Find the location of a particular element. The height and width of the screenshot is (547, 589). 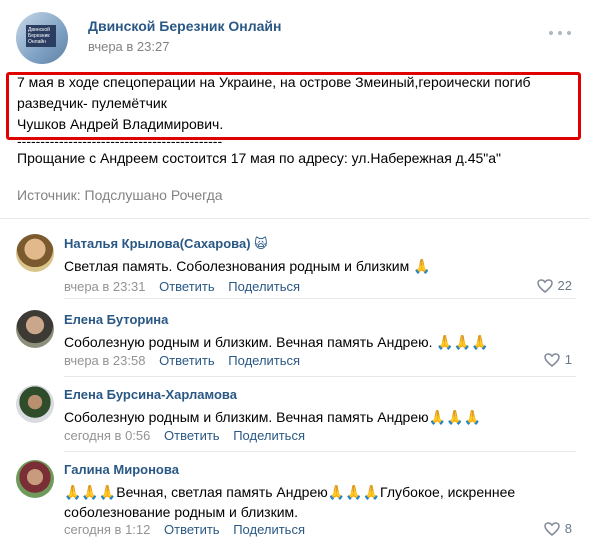

comment-time: вчера в 23:58 is located at coordinates (104, 360).